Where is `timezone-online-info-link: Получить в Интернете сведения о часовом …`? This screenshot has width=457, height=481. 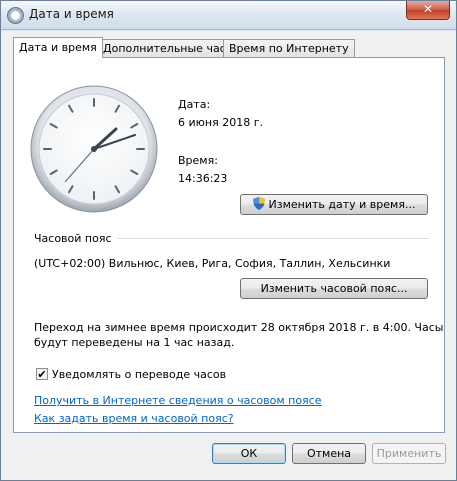
timezone-online-info-link: Получить в Интернете сведения о часовом … is located at coordinates (178, 400).